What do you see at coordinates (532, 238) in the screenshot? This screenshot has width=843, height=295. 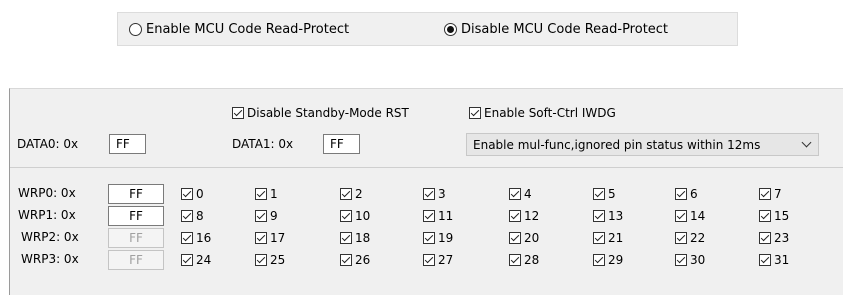 I see `wrp-bit-label: 20` at bounding box center [532, 238].